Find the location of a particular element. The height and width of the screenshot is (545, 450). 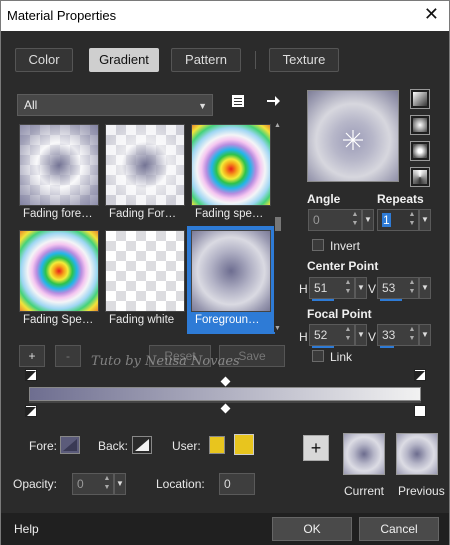

bottom-midpoint-marker is located at coordinates (225, 408).